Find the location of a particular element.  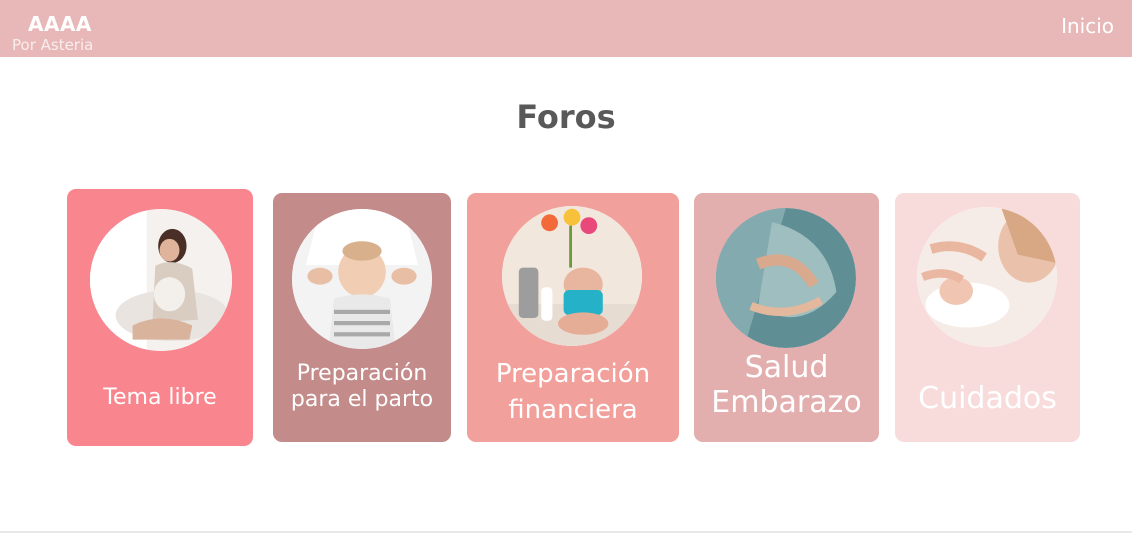

forum-card-label: Tema libre is located at coordinates (160, 398).